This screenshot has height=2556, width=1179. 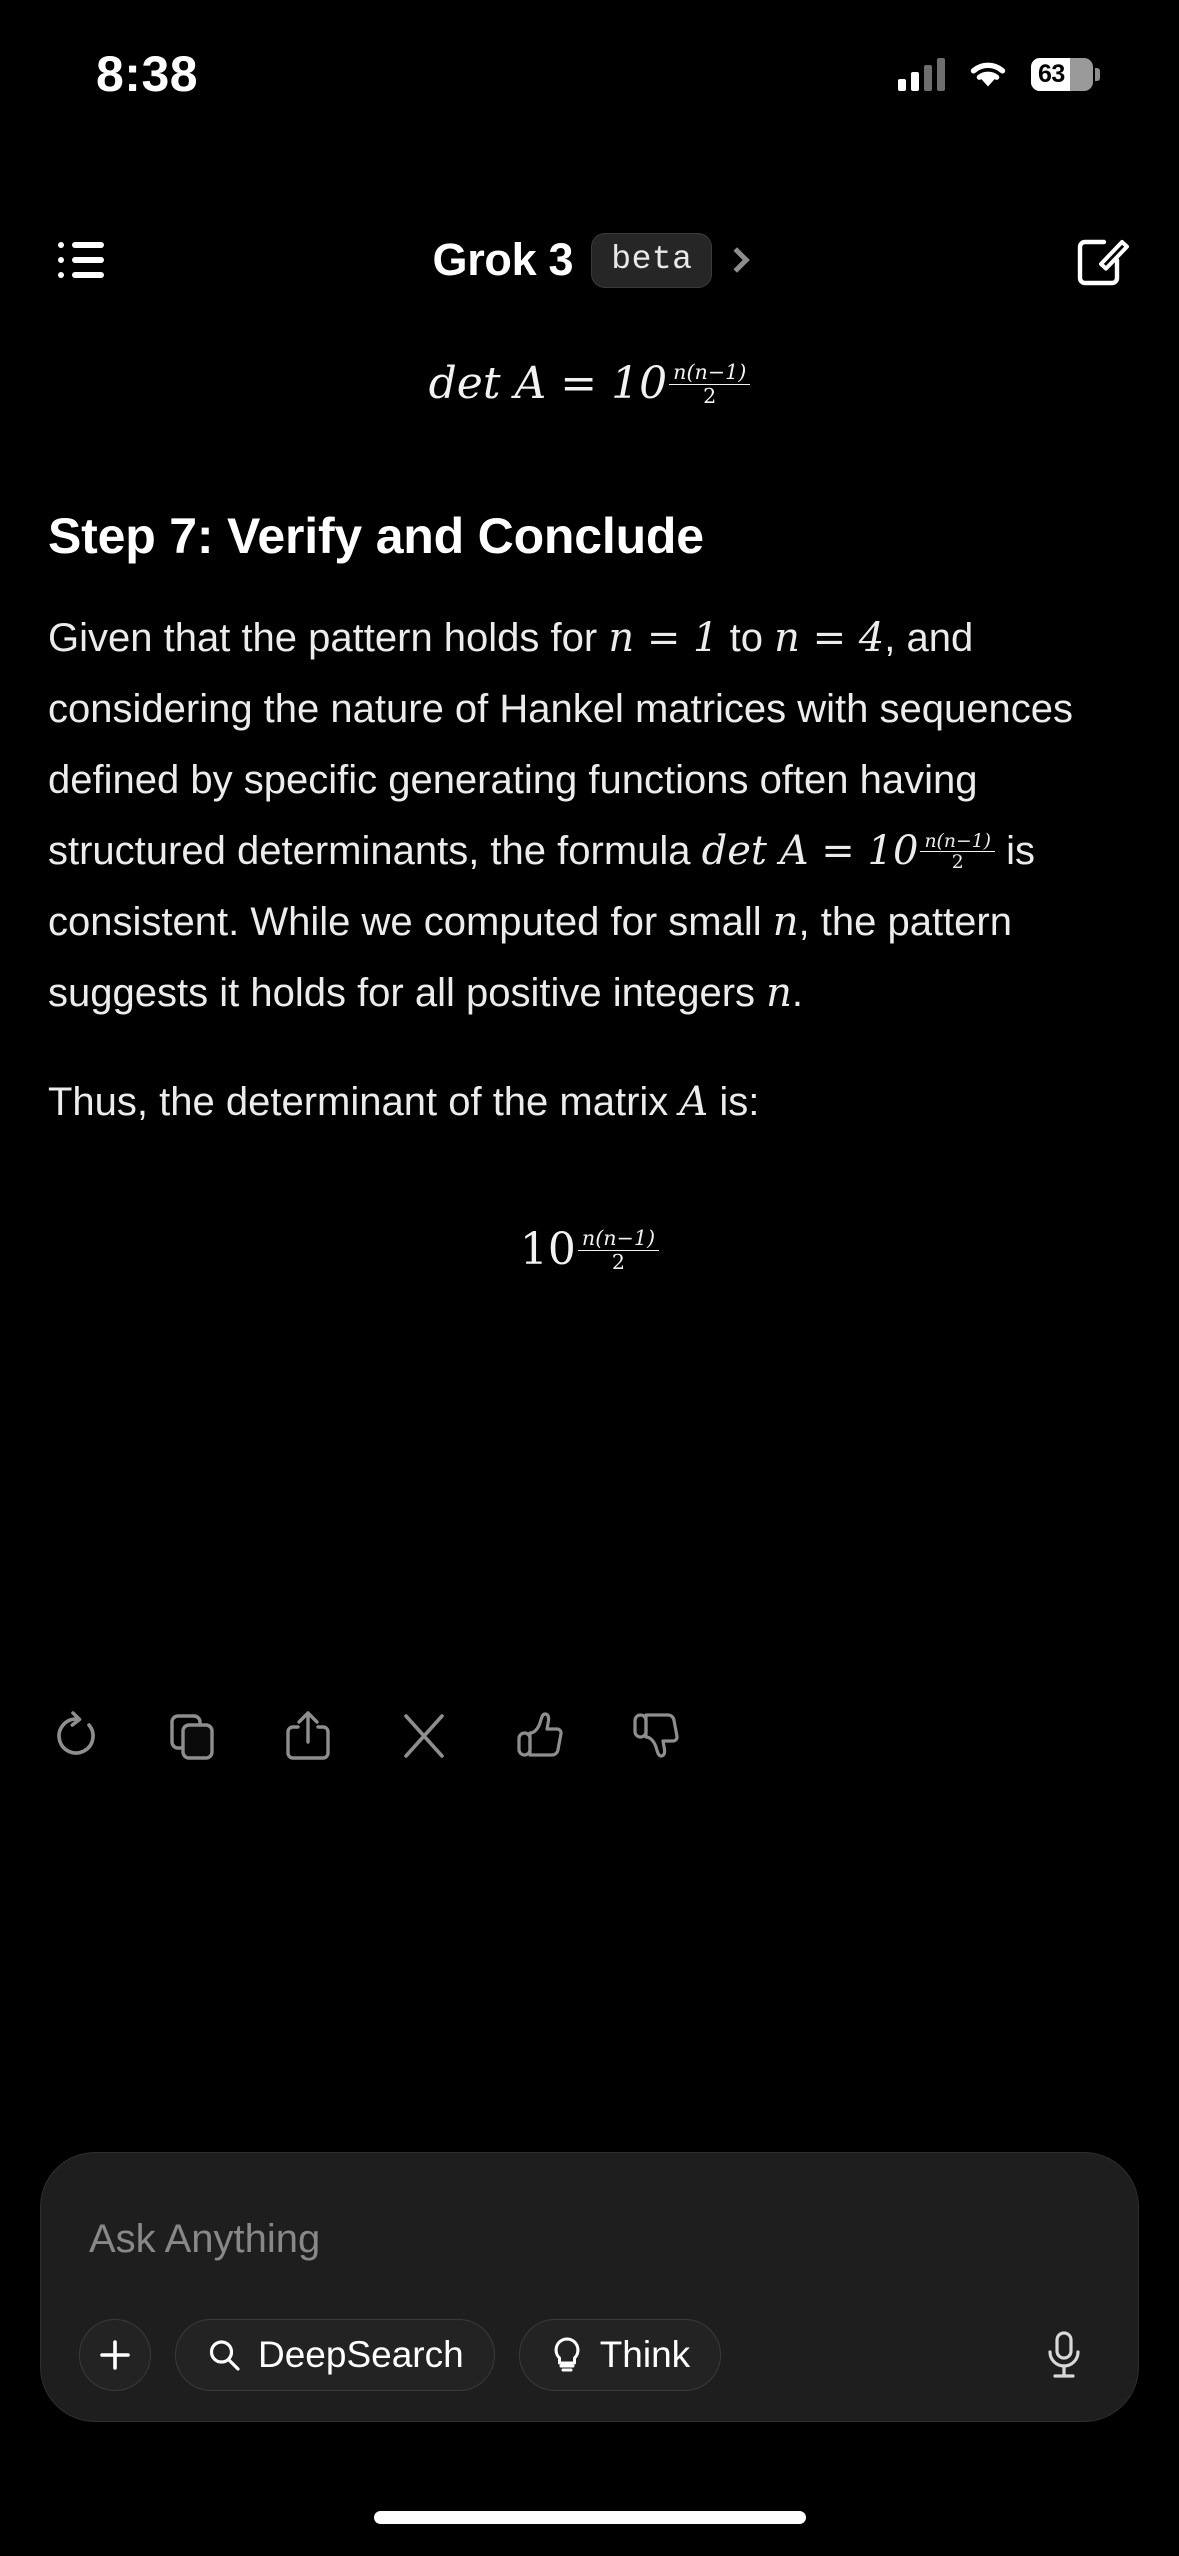 What do you see at coordinates (710, 395) in the screenshot?
I see `equation-top-exp-den: 2` at bounding box center [710, 395].